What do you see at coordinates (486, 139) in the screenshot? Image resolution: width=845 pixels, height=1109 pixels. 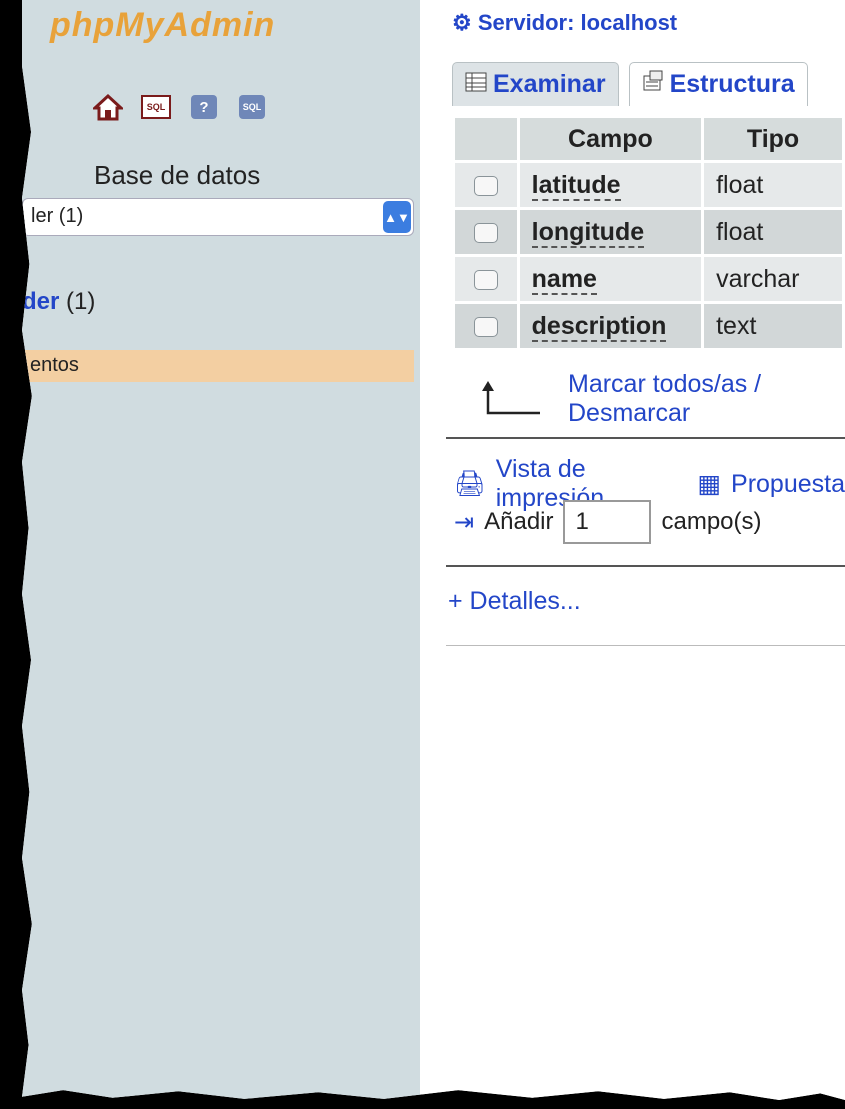 I see `select-column-header` at bounding box center [486, 139].